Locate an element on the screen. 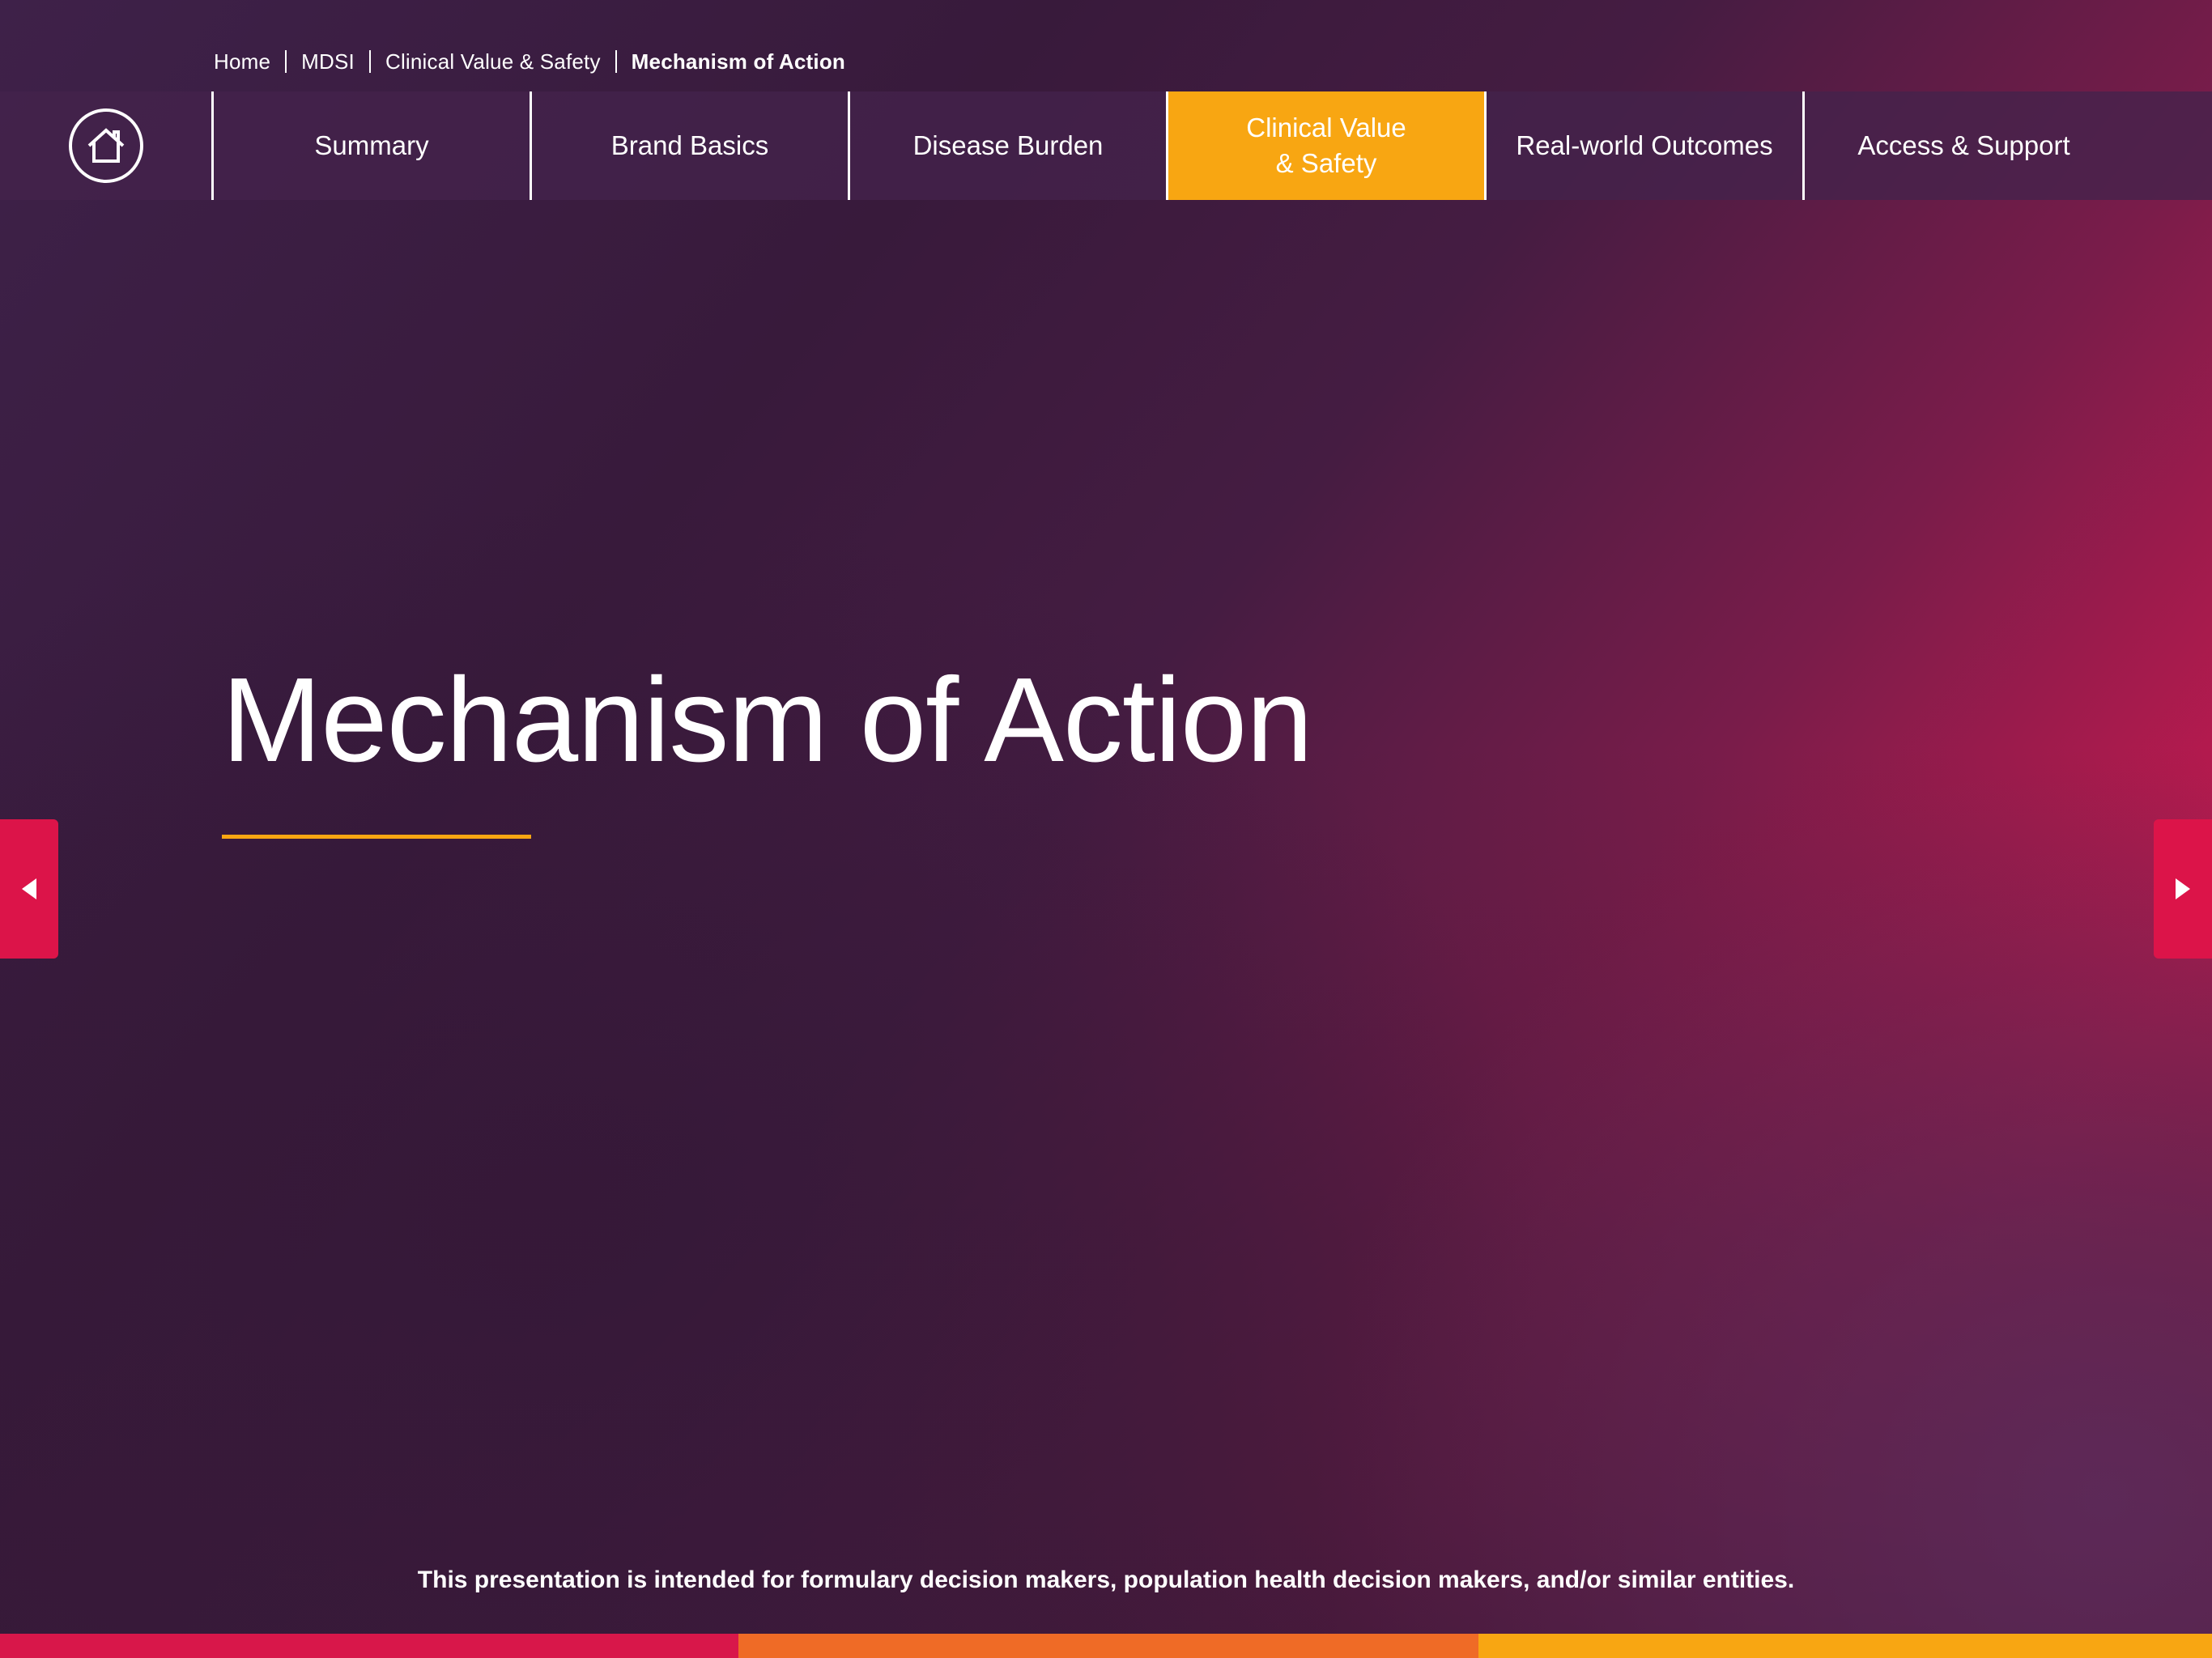 The height and width of the screenshot is (1658, 2212). next-slide-button is located at coordinates (2183, 889).